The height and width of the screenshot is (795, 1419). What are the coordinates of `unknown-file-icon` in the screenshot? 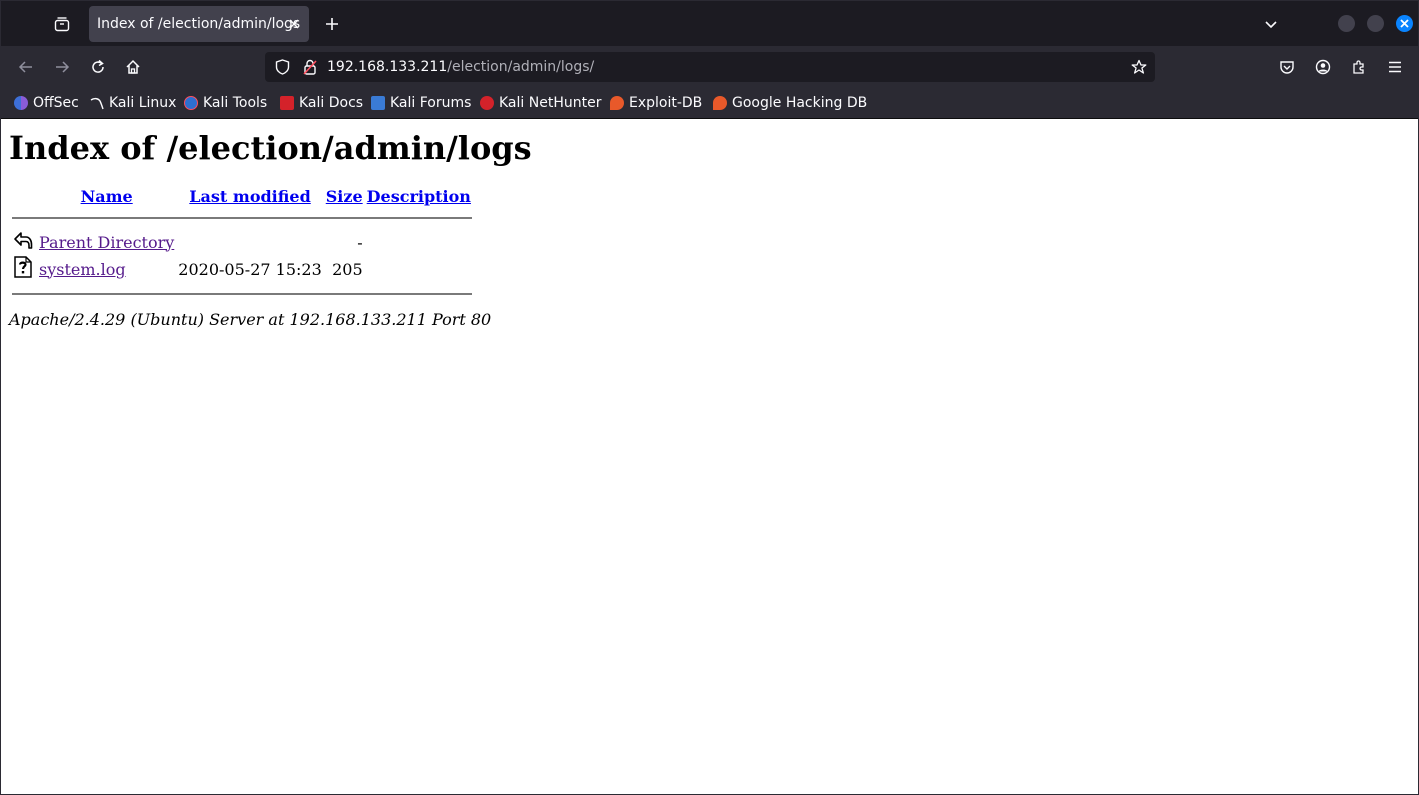 It's located at (23, 267).